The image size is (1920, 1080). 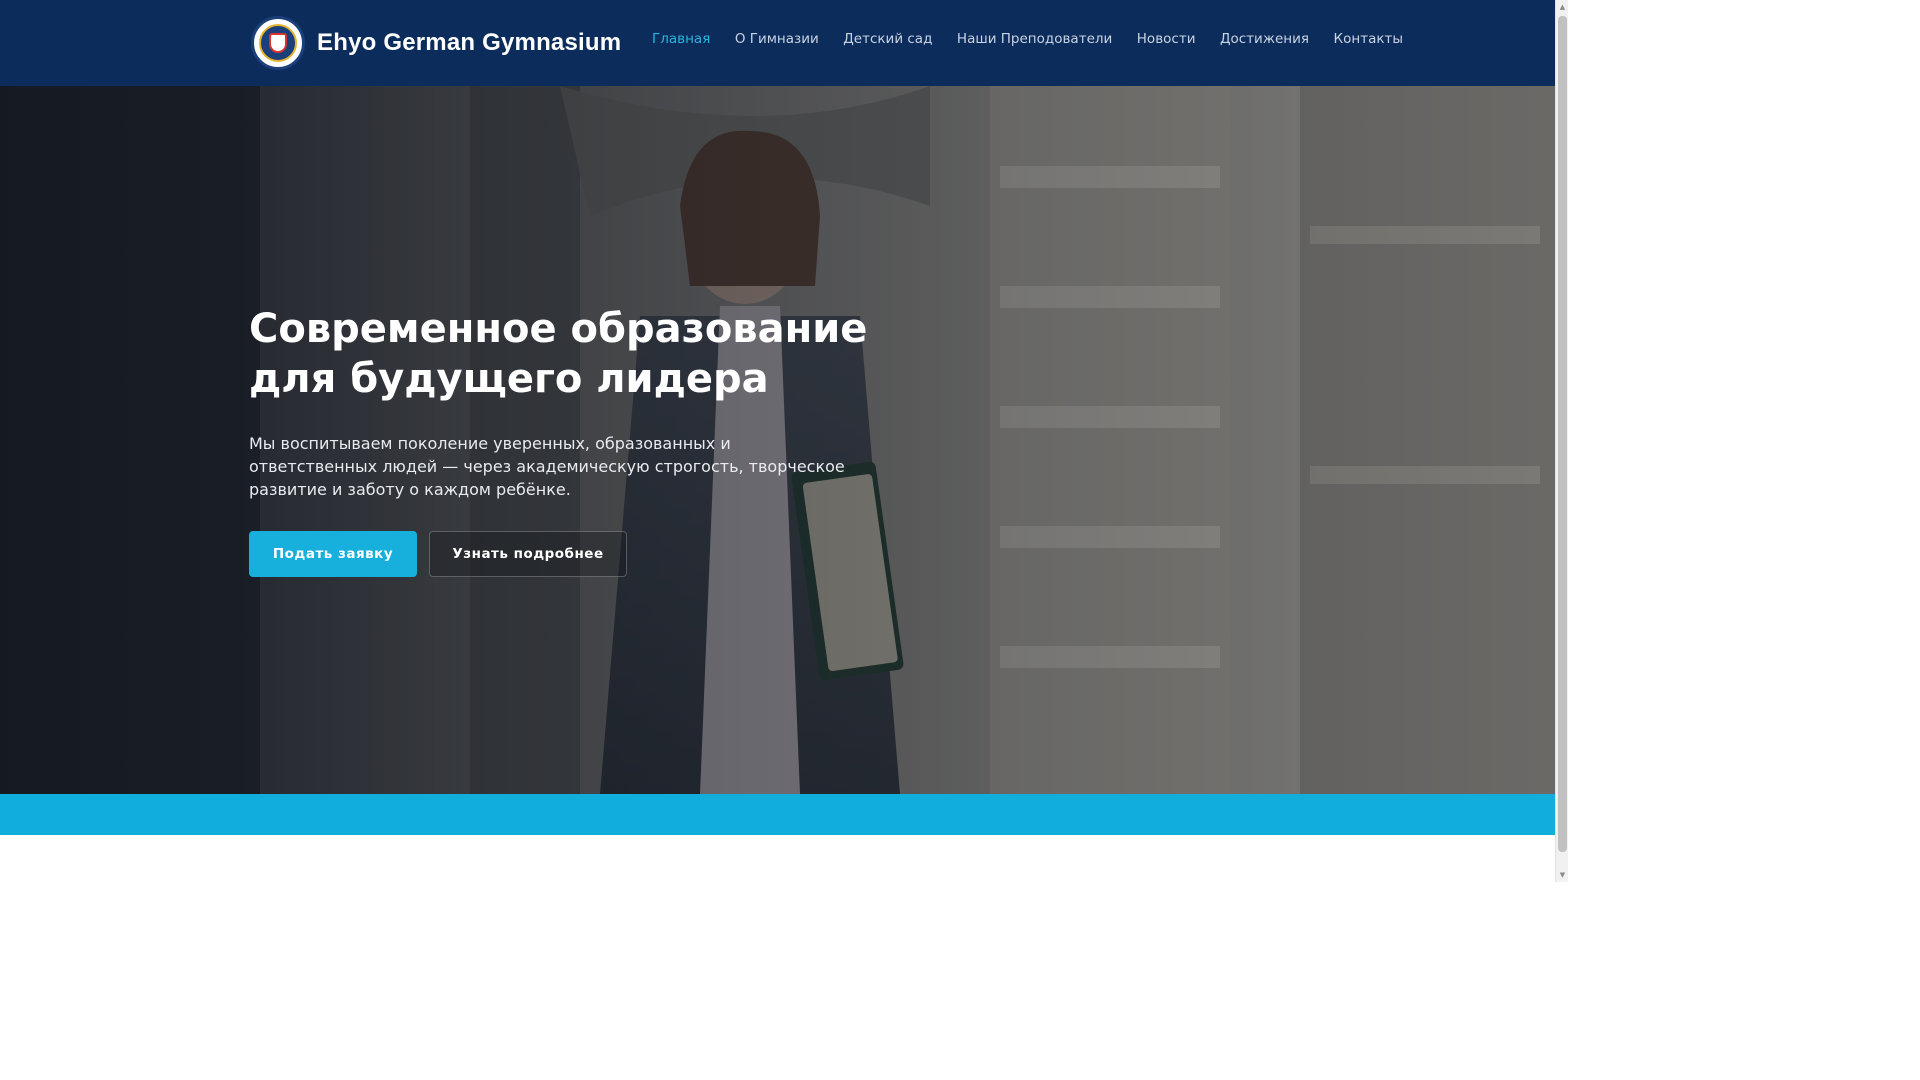 What do you see at coordinates (528, 554) in the screenshot?
I see `learn-more-button: Узнать подробнее` at bounding box center [528, 554].